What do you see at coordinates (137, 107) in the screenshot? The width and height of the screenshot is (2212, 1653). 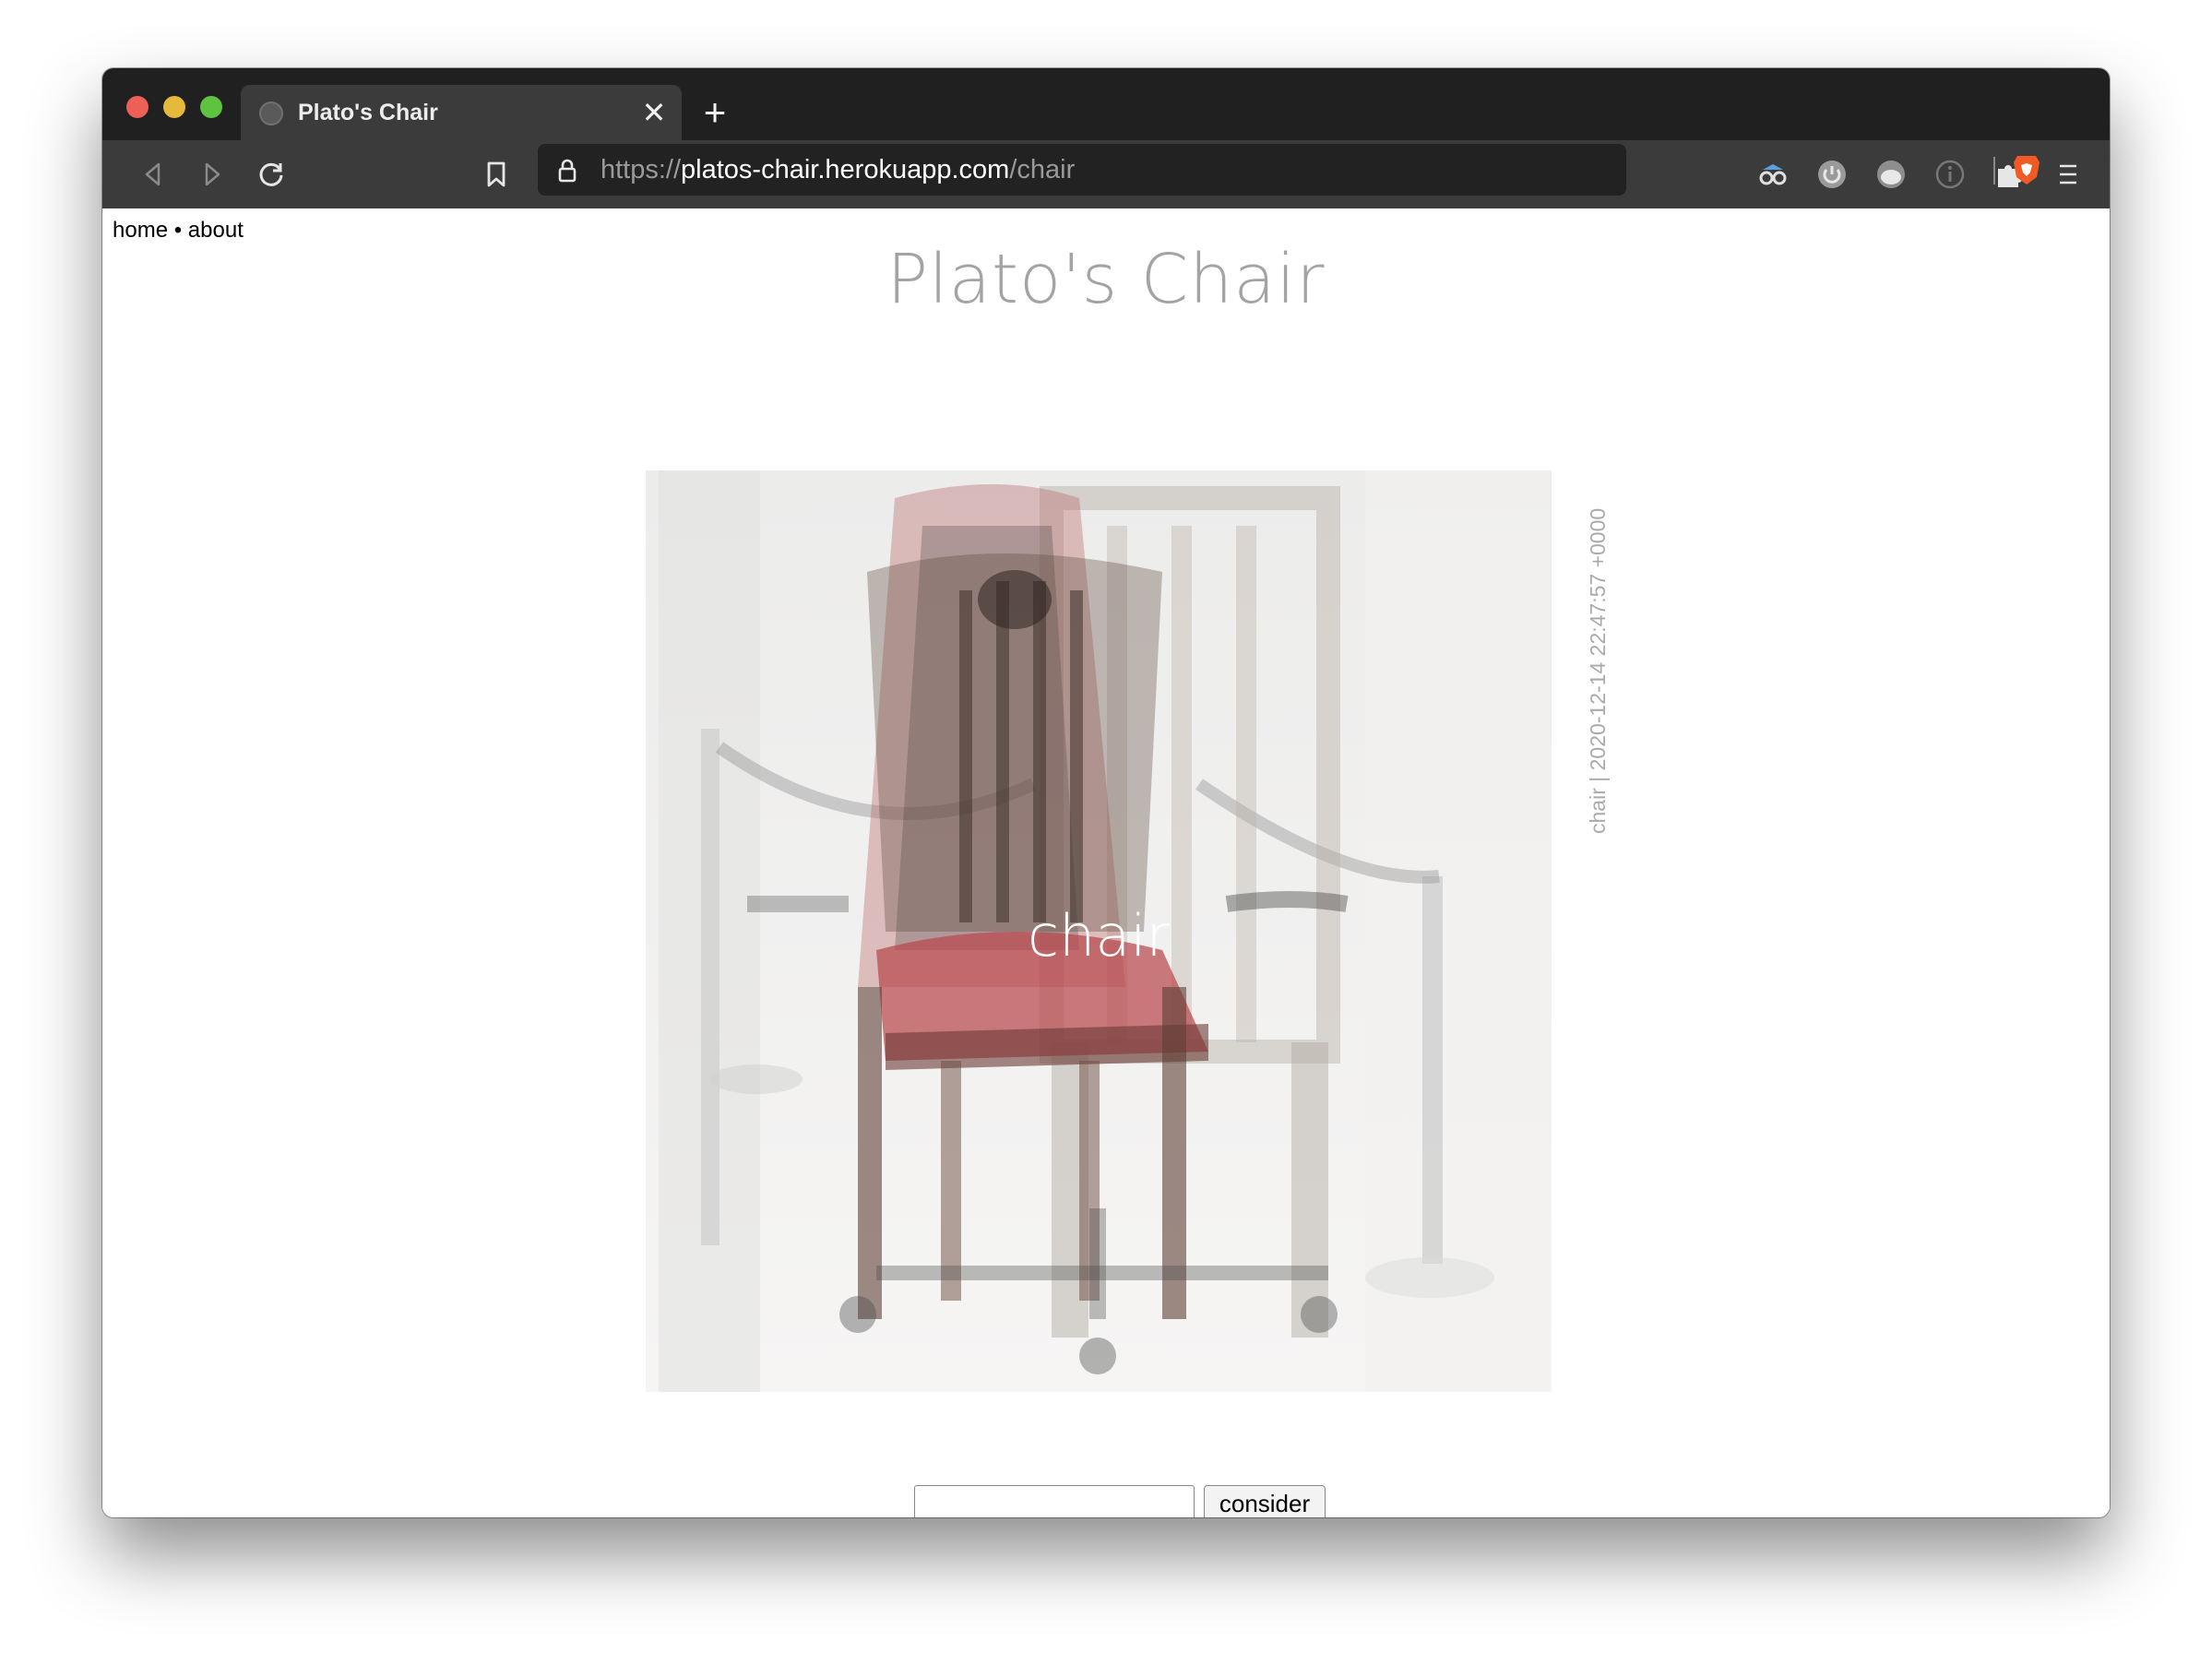 I see `close-window-button` at bounding box center [137, 107].